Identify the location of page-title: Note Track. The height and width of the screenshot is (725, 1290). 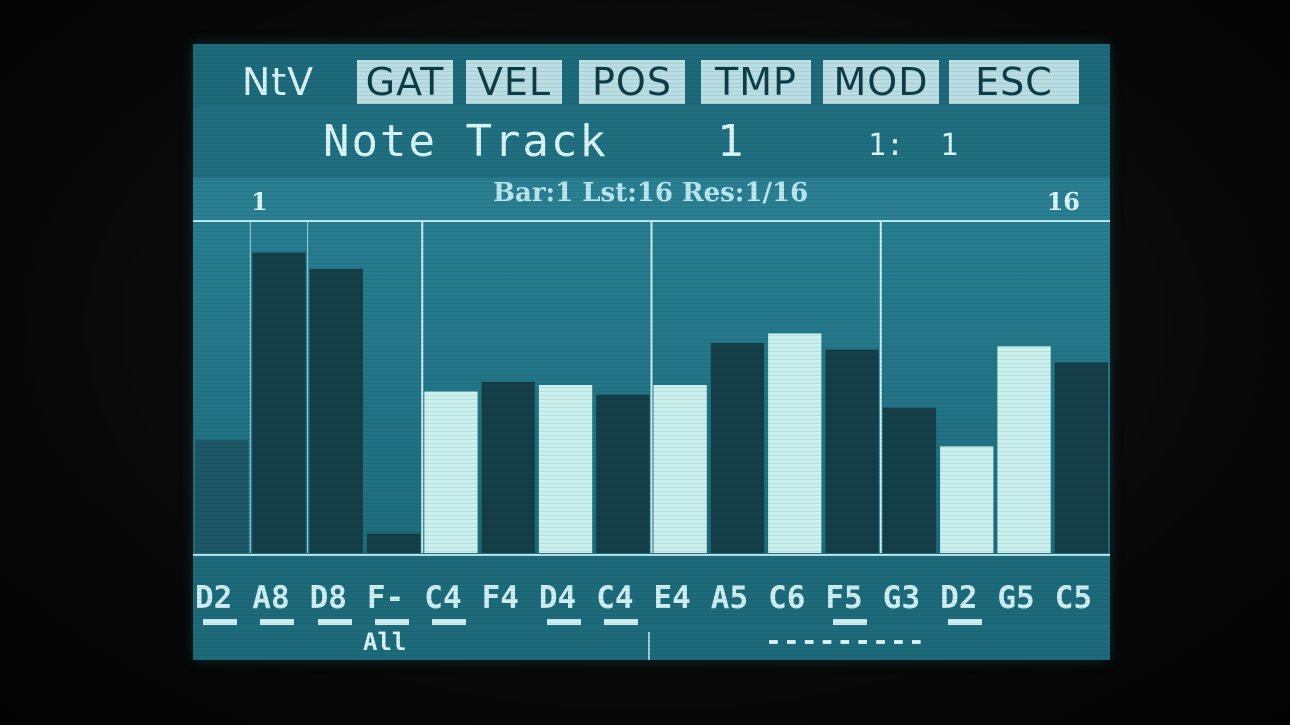
(465, 141).